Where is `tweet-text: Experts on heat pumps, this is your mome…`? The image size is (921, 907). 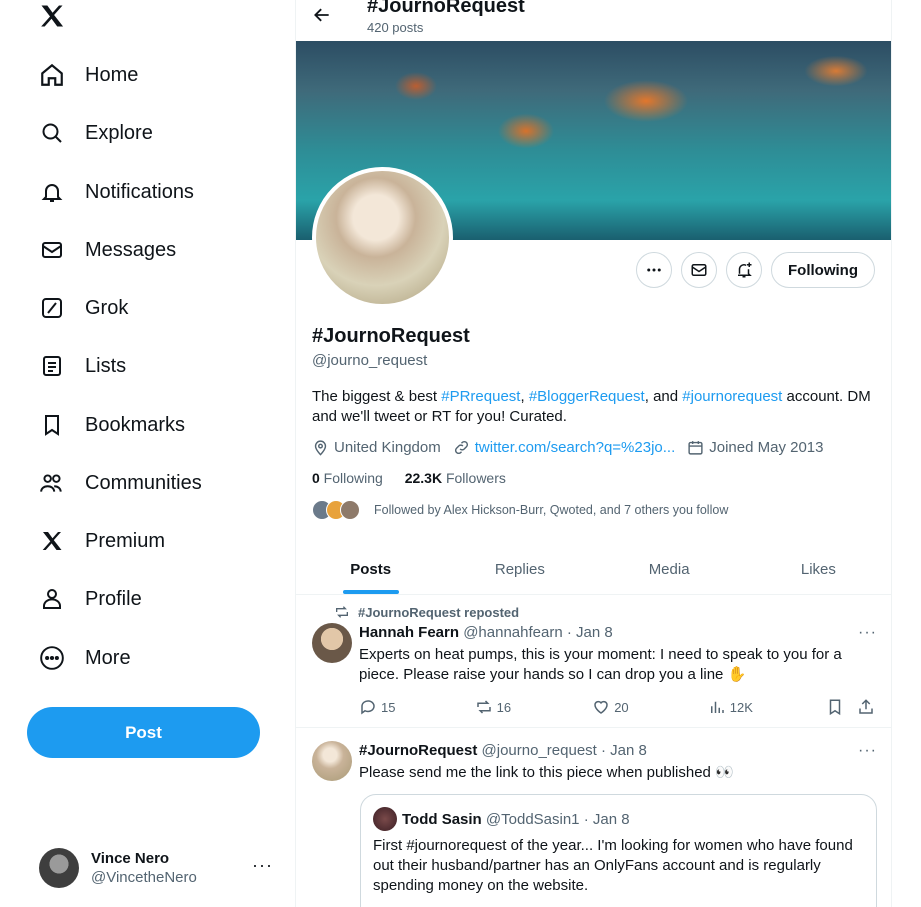 tweet-text: Experts on heat pumps, this is your mome… is located at coordinates (600, 664).